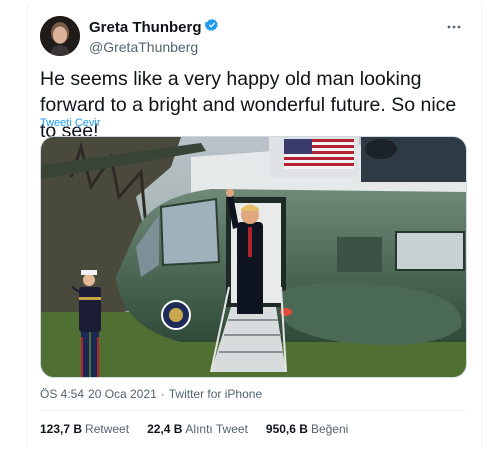  What do you see at coordinates (145, 28) in the screenshot?
I see `author-display-name: Greta Thunberg` at bounding box center [145, 28].